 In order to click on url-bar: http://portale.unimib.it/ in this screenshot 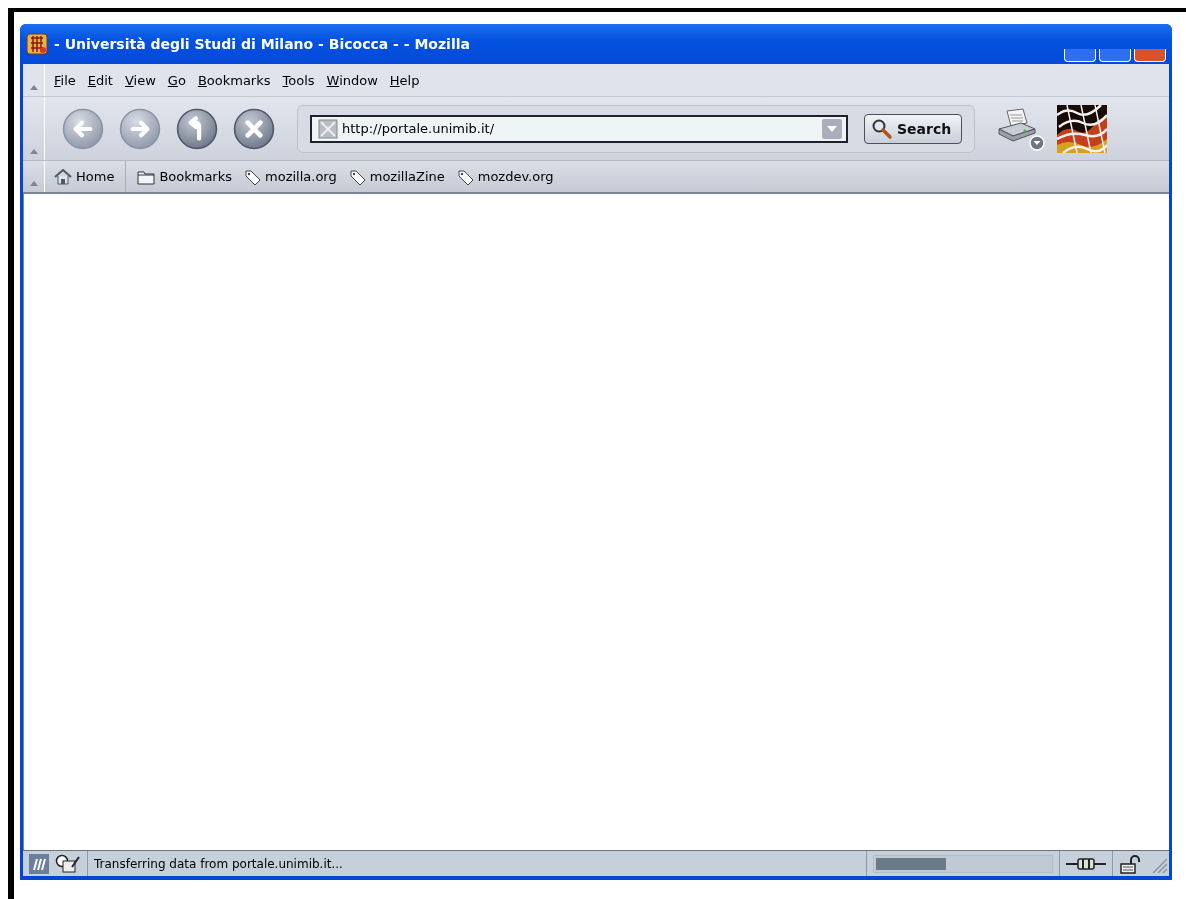, I will do `click(579, 128)`.